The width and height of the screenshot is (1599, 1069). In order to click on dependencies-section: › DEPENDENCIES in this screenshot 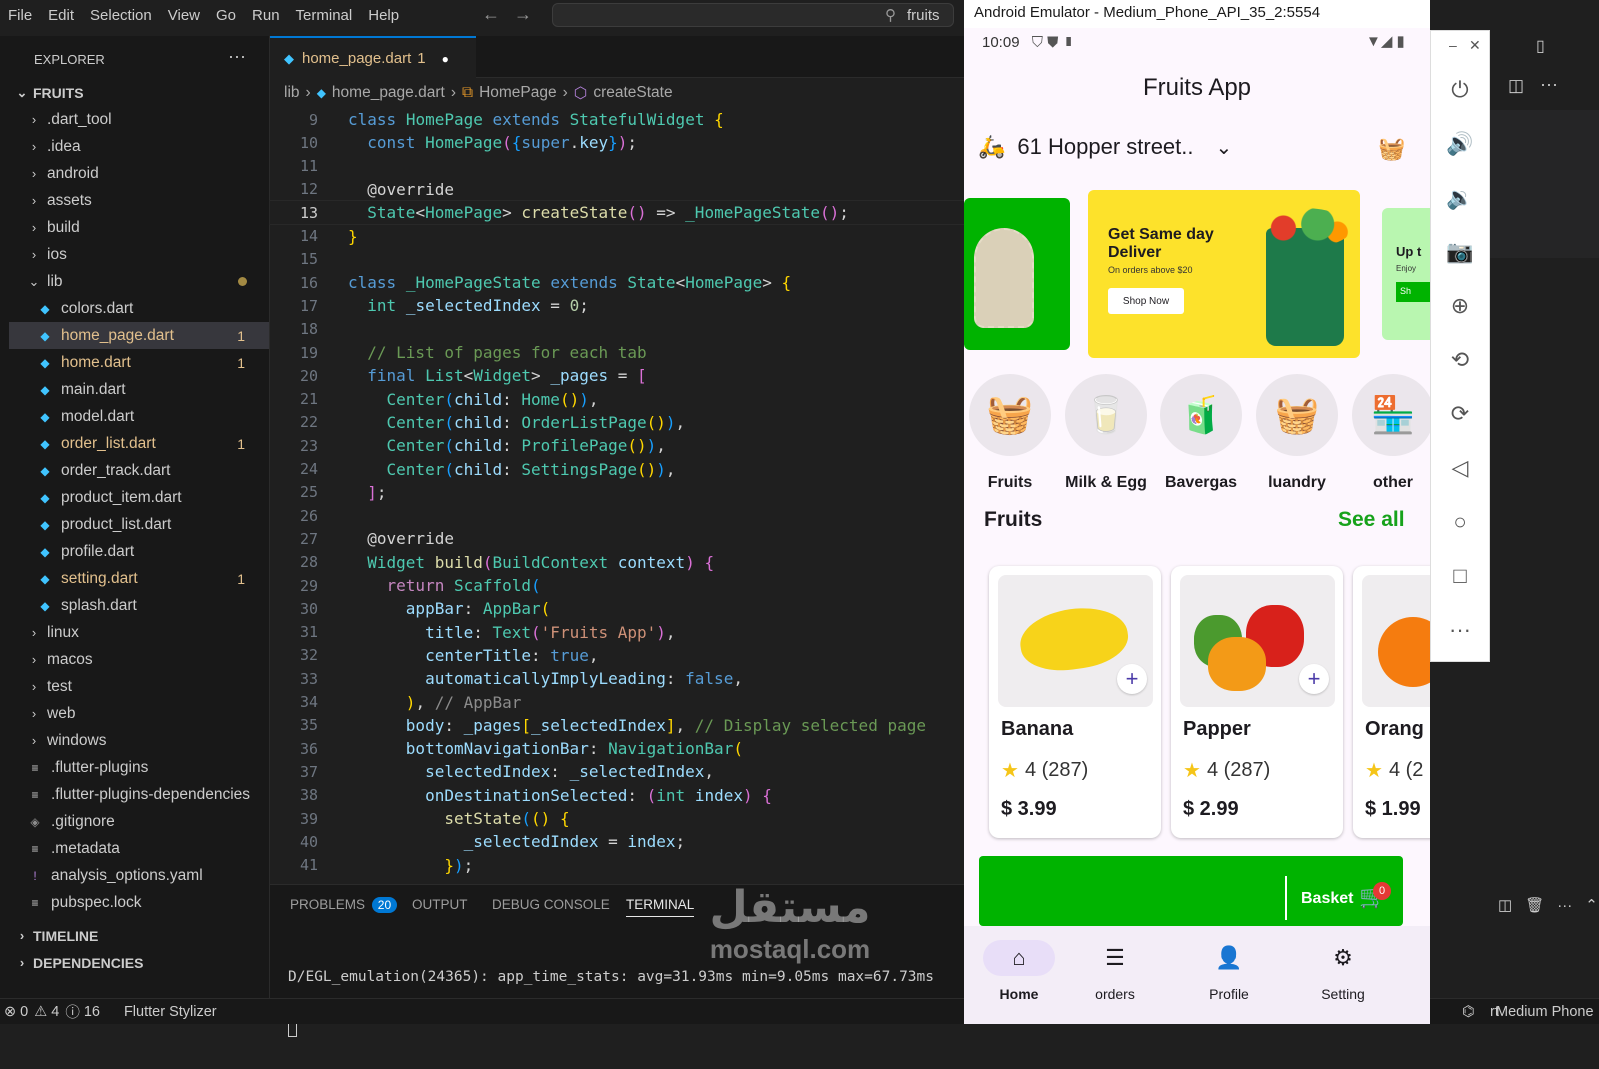, I will do `click(139, 962)`.